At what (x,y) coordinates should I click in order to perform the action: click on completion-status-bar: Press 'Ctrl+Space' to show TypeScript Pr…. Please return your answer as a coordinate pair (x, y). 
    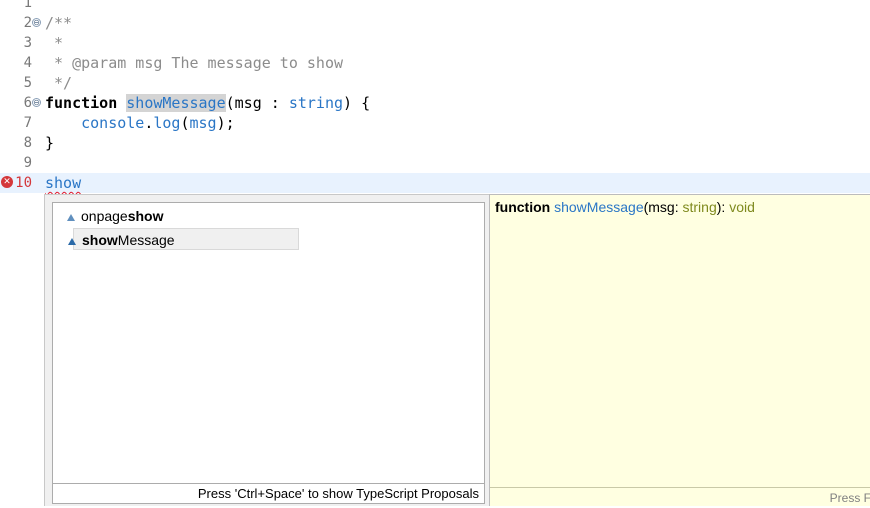
    Looking at the image, I should click on (268, 494).